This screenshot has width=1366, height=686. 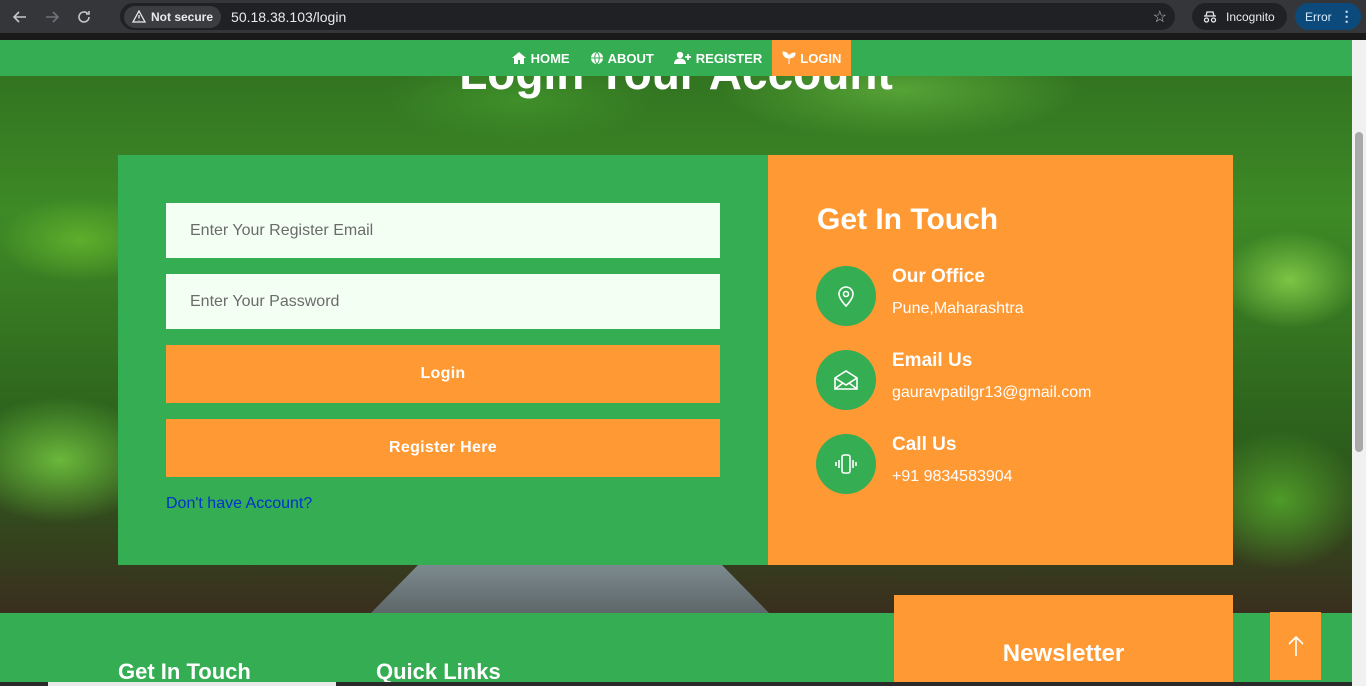 I want to click on address-bar: Not secure 50.18.38.103/login ☆, so click(x=647, y=16).